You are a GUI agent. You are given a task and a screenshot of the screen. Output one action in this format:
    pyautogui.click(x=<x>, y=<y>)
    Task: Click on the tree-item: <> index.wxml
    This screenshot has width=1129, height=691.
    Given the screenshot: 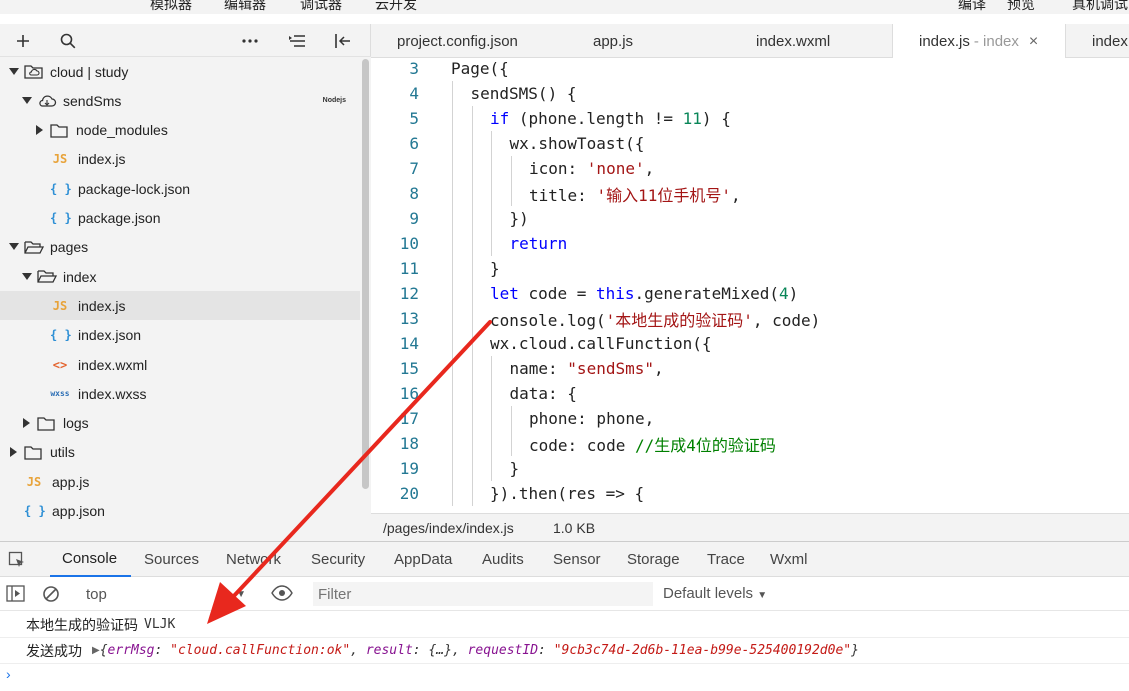 What is the action you would take?
    pyautogui.click(x=180, y=364)
    